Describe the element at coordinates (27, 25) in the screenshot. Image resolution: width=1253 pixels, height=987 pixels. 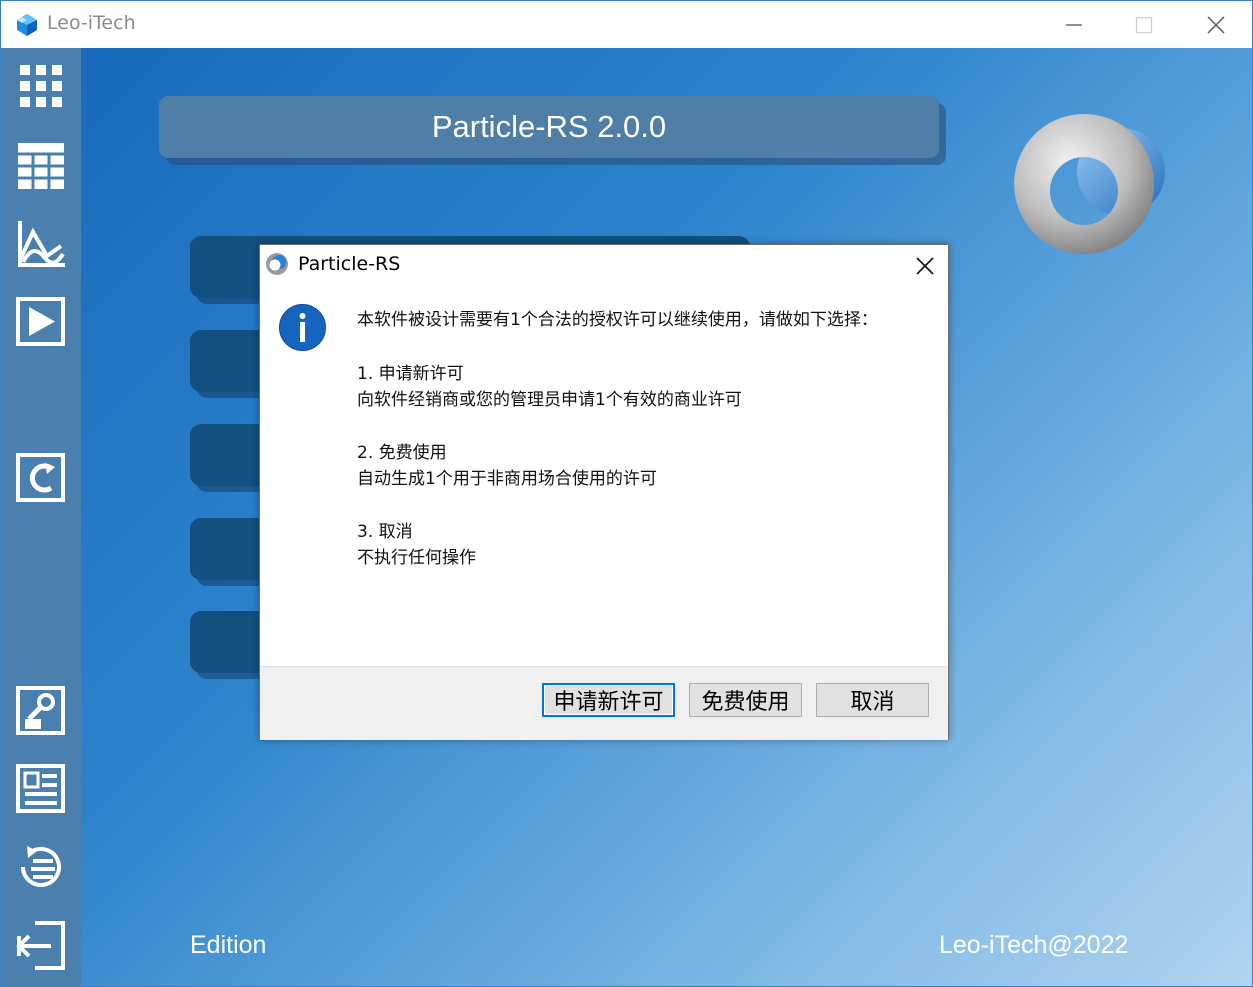
I see `app-logo-icon` at that location.